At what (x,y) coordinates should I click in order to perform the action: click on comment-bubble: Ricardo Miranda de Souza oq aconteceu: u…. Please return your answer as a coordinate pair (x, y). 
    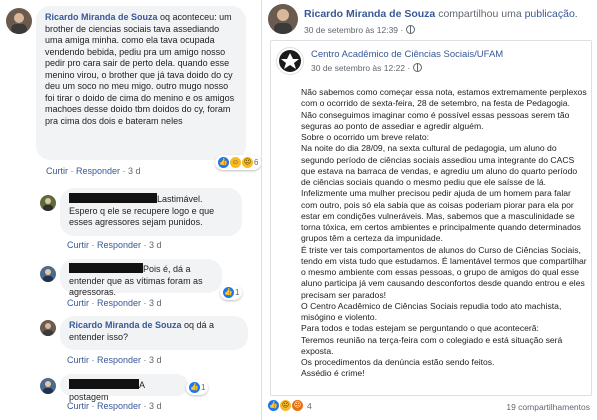
    Looking at the image, I should click on (141, 83).